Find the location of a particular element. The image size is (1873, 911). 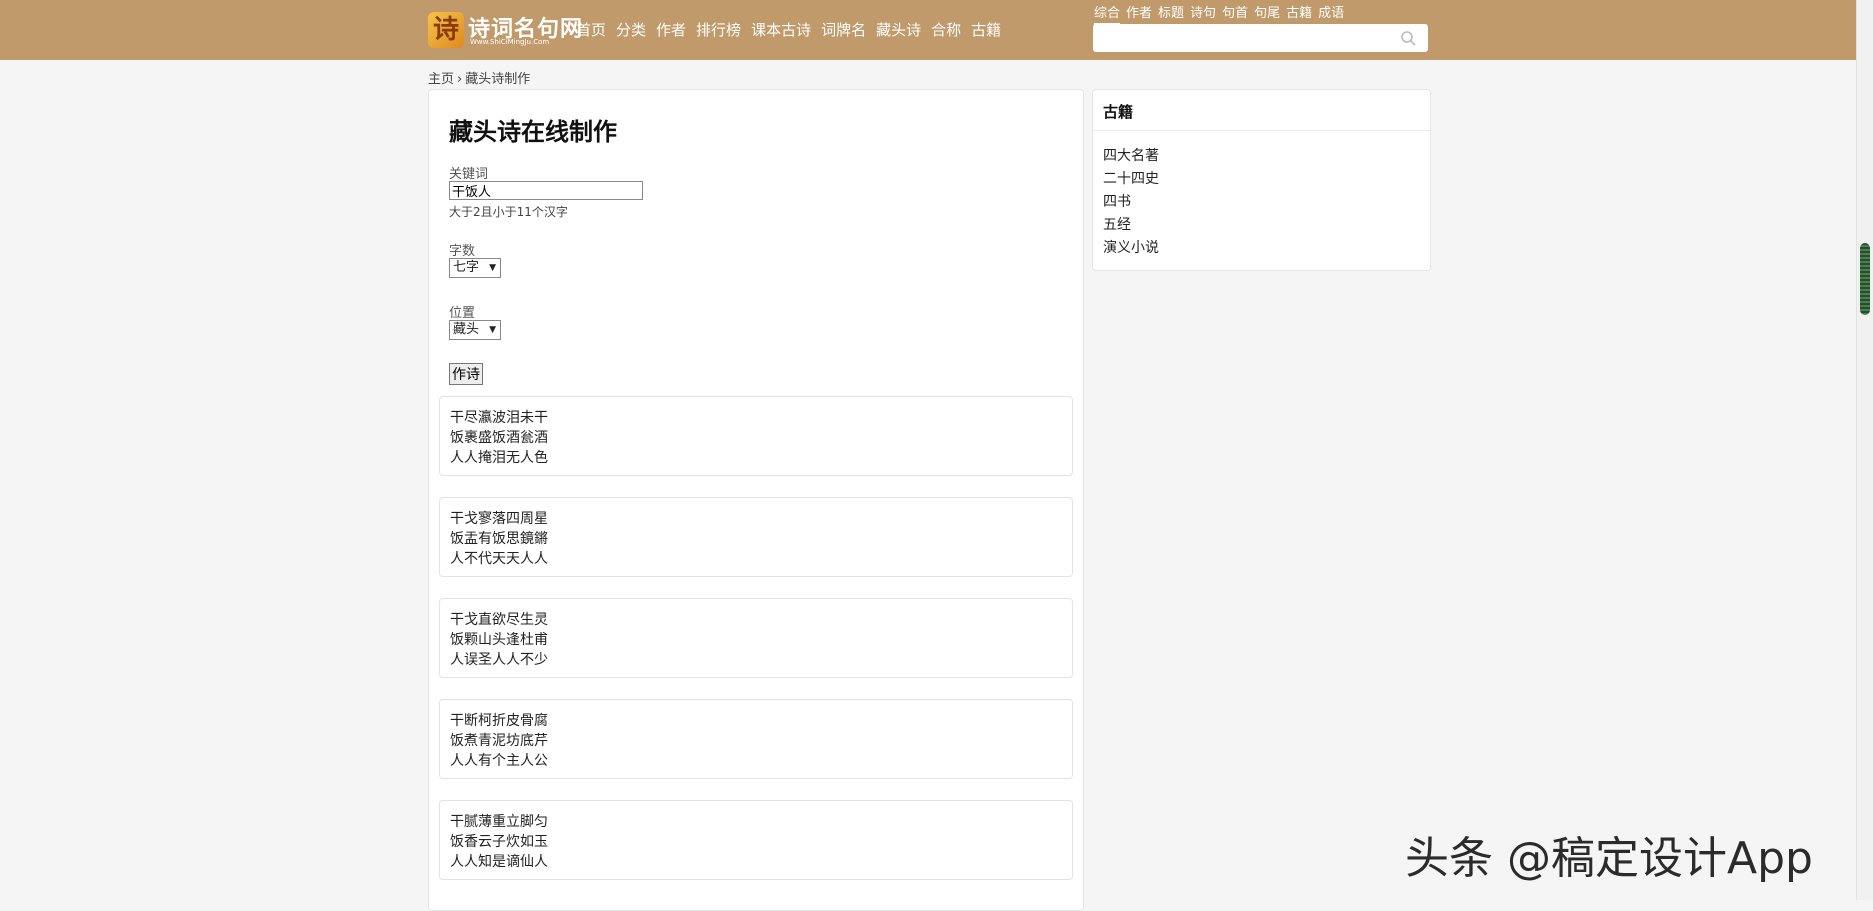

nav-home: 首页 is located at coordinates (591, 30).